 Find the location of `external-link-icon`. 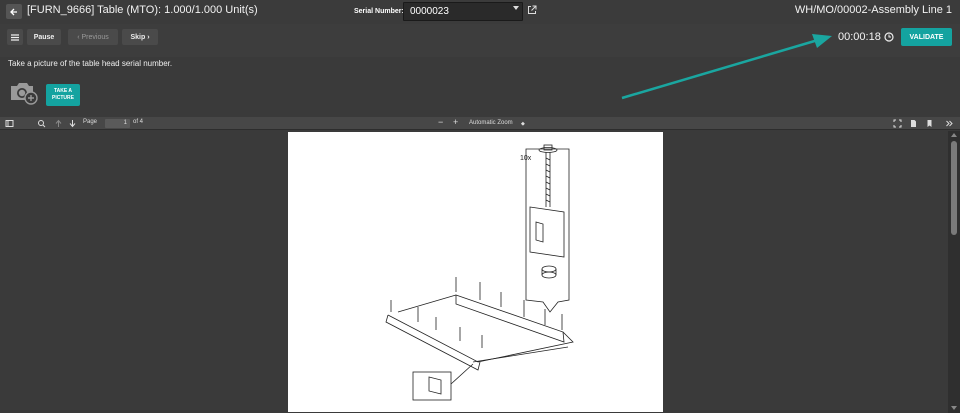

external-link-icon is located at coordinates (532, 10).